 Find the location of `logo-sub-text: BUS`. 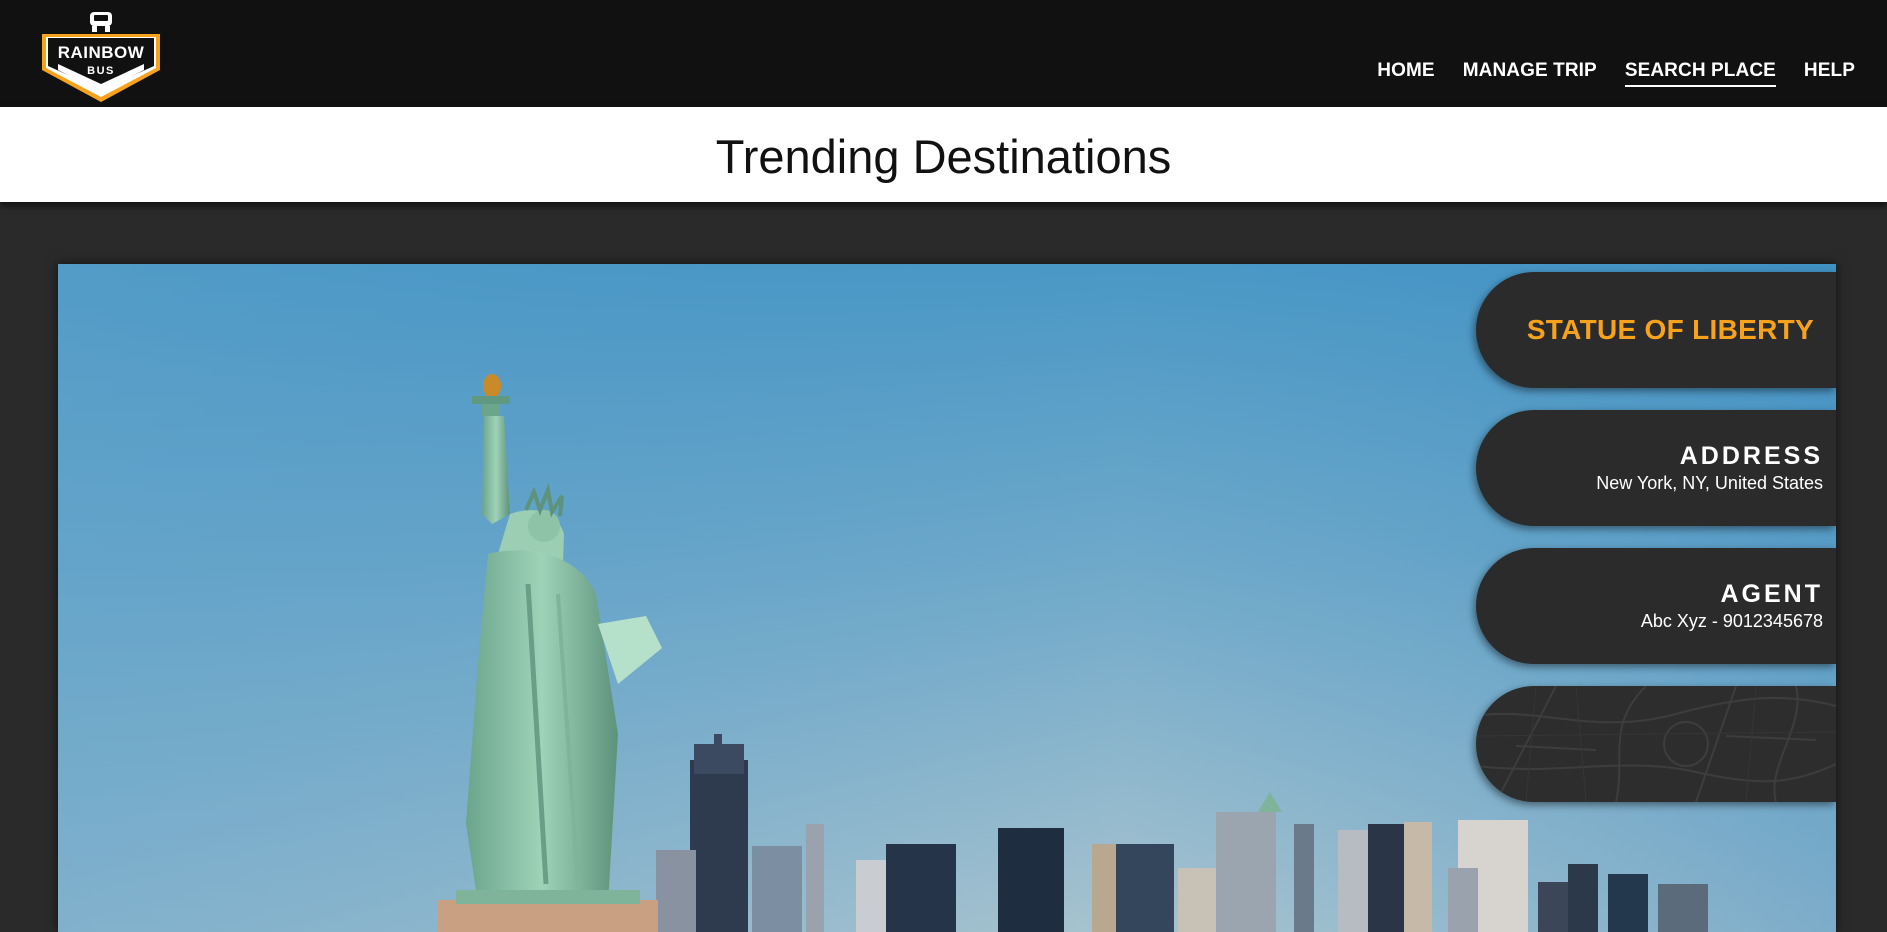

logo-sub-text: BUS is located at coordinates (101, 71).